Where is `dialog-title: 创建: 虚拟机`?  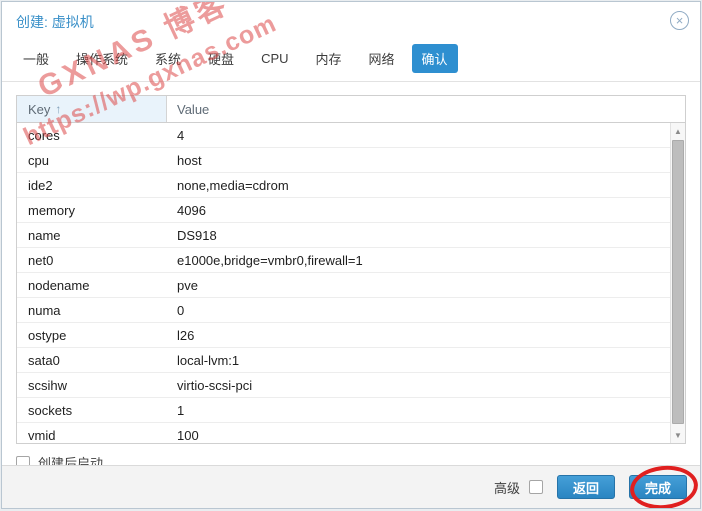
dialog-title: 创建: 虚拟机 is located at coordinates (55, 22).